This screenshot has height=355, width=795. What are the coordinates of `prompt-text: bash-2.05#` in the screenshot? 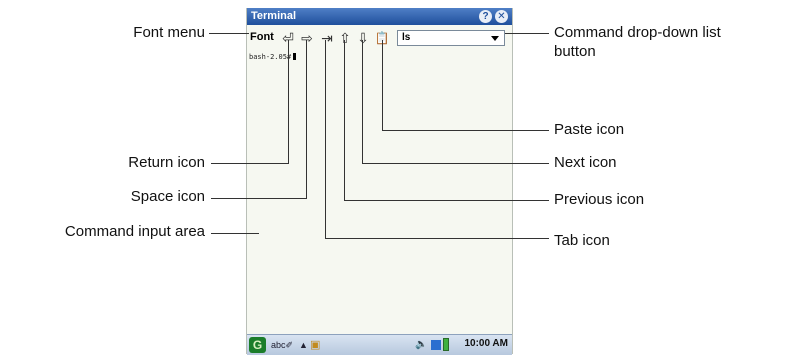 It's located at (270, 57).